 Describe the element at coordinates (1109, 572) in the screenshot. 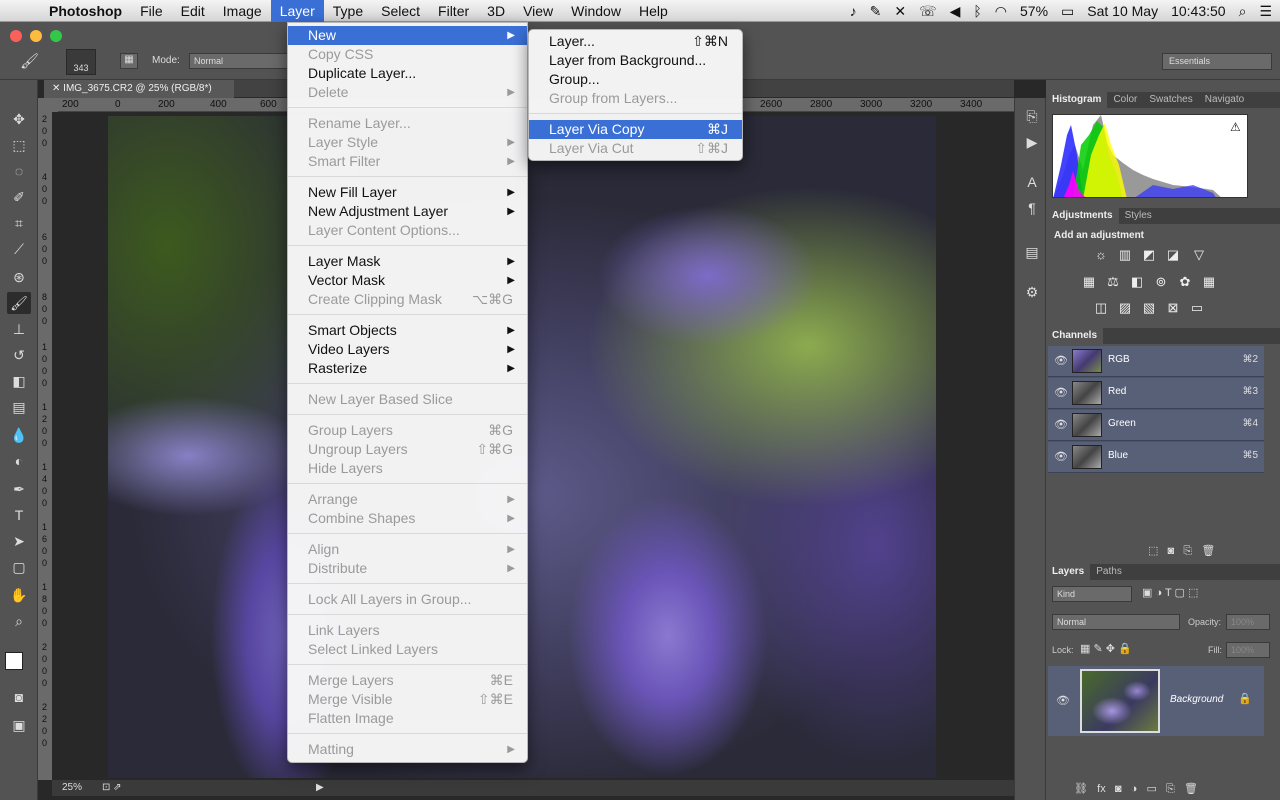

I see `tab-paths: Paths` at that location.